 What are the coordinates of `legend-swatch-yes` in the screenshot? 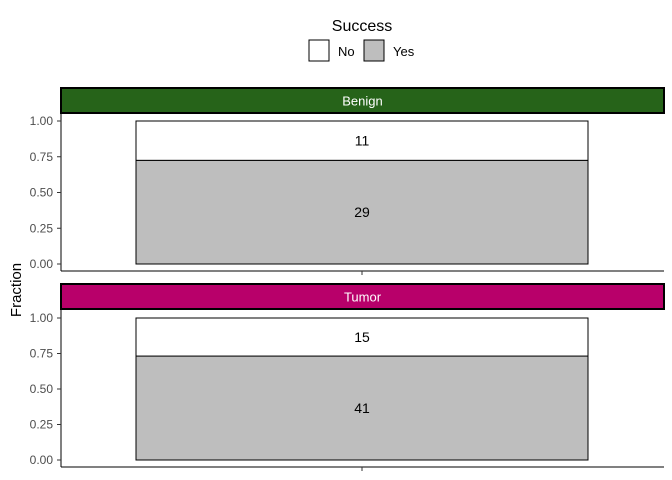 It's located at (374, 50).